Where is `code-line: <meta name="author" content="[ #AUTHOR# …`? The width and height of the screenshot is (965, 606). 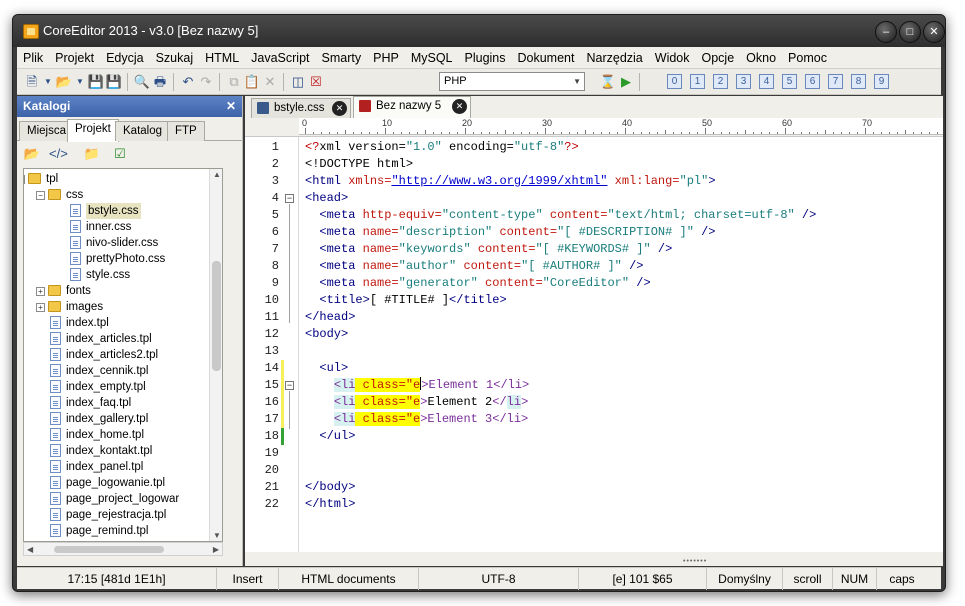 code-line: <meta name="author" content="[ #AUTHOR# … is located at coordinates (474, 266).